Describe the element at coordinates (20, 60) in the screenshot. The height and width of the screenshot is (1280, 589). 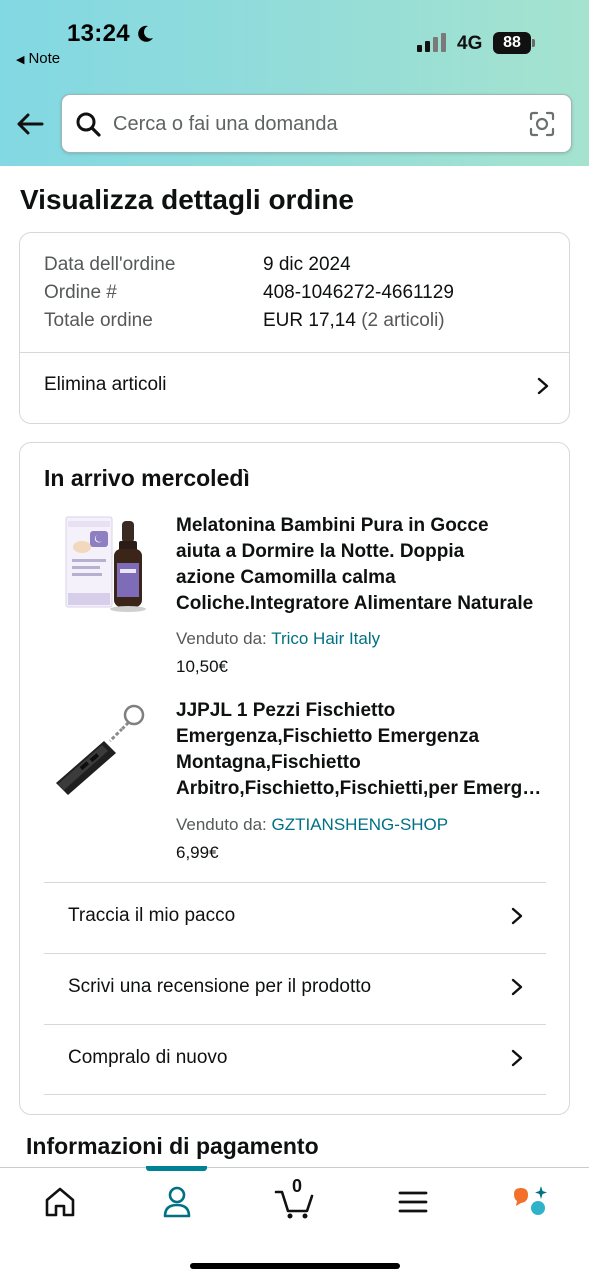
I see `back-triangle-icon: ◀` at that location.